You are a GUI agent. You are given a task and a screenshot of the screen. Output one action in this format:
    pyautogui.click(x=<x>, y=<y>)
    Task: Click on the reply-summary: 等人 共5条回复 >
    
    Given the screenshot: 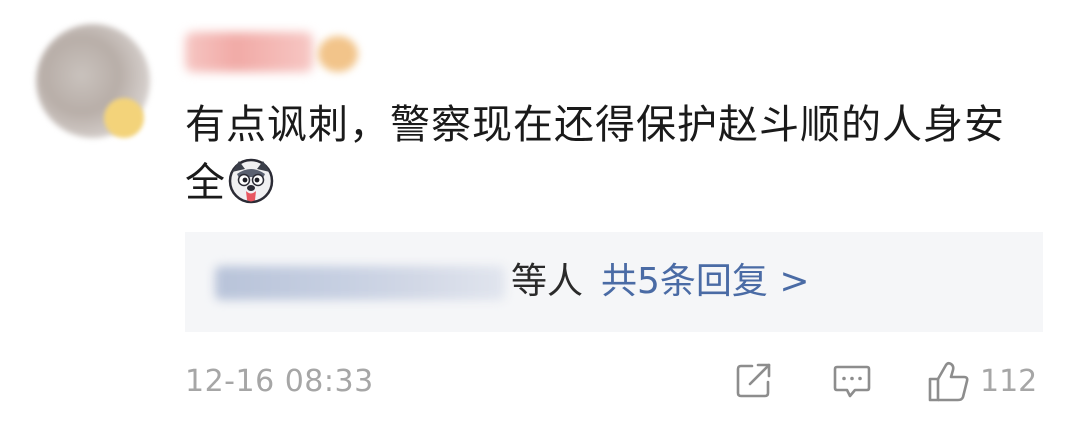 What is the action you would take?
    pyautogui.click(x=660, y=282)
    